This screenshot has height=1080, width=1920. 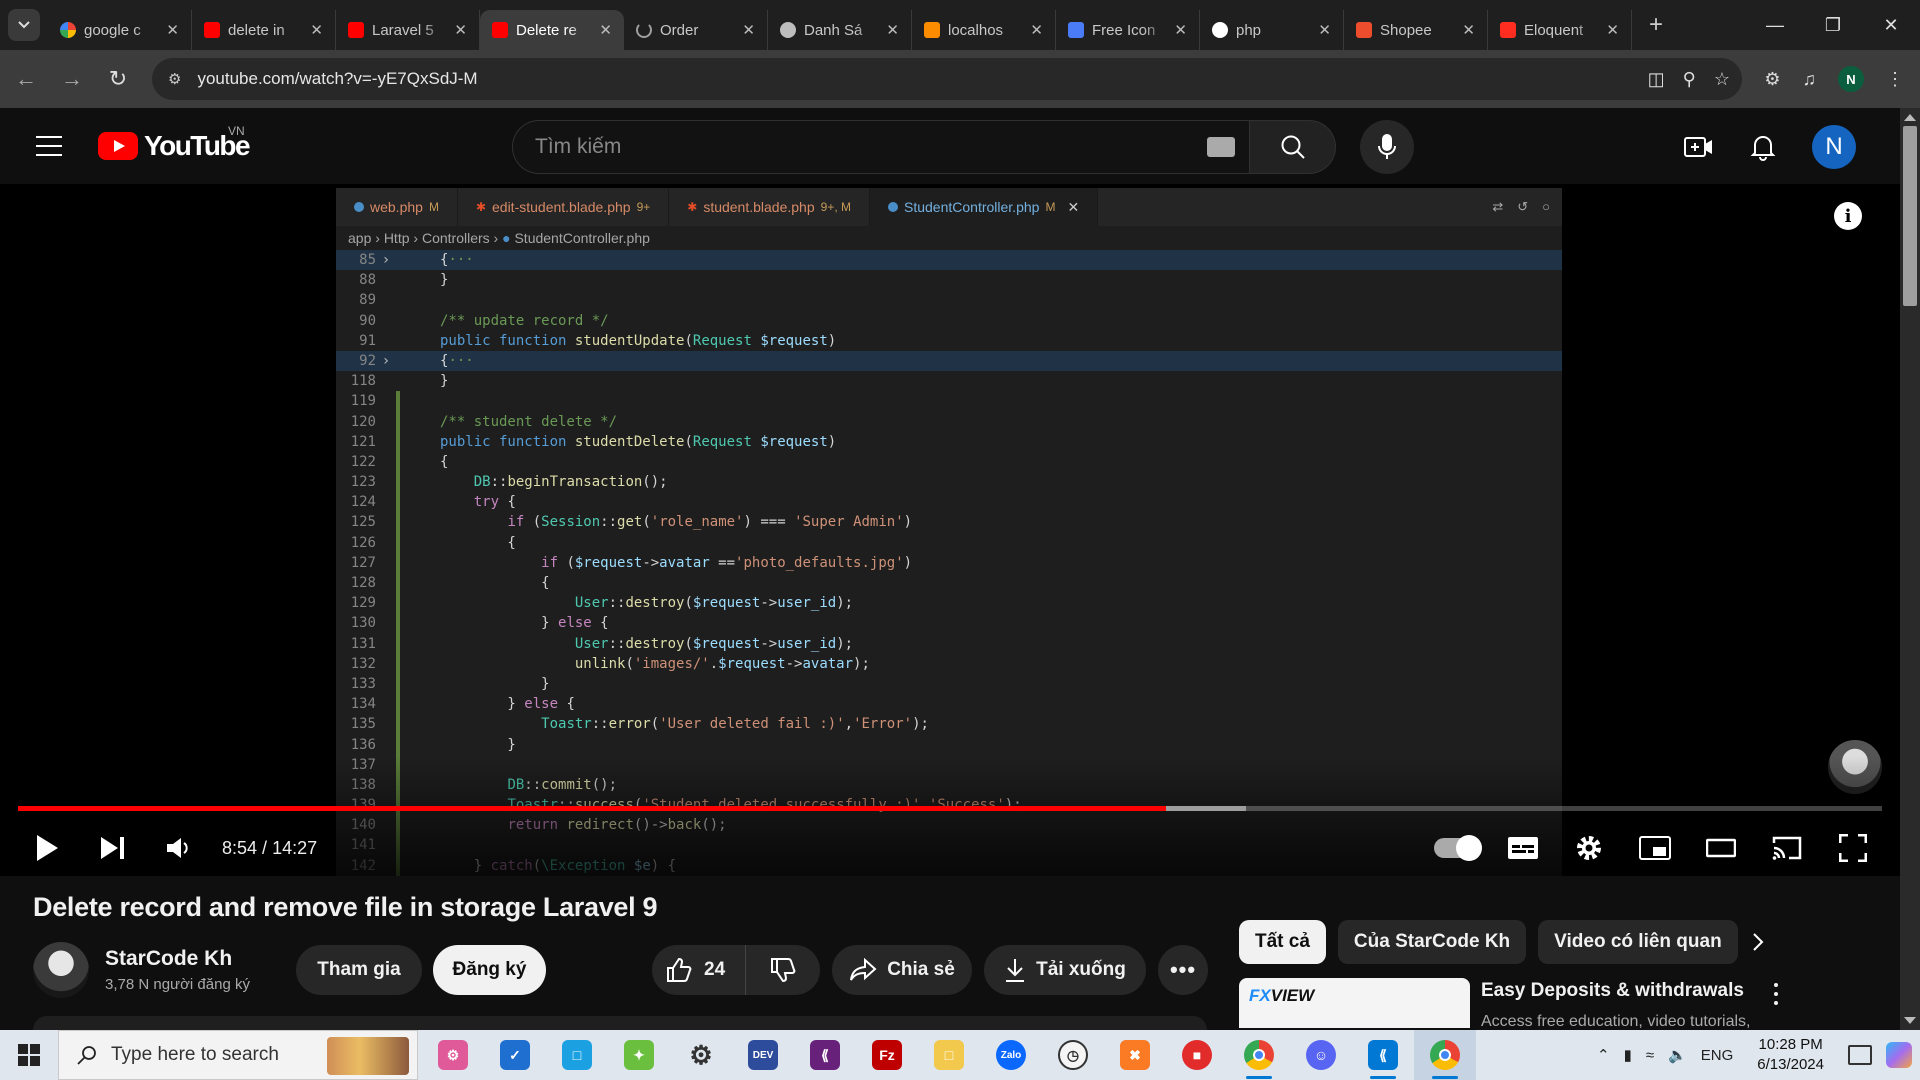 What do you see at coordinates (1656, 25) in the screenshot?
I see `new-tab-button: +` at bounding box center [1656, 25].